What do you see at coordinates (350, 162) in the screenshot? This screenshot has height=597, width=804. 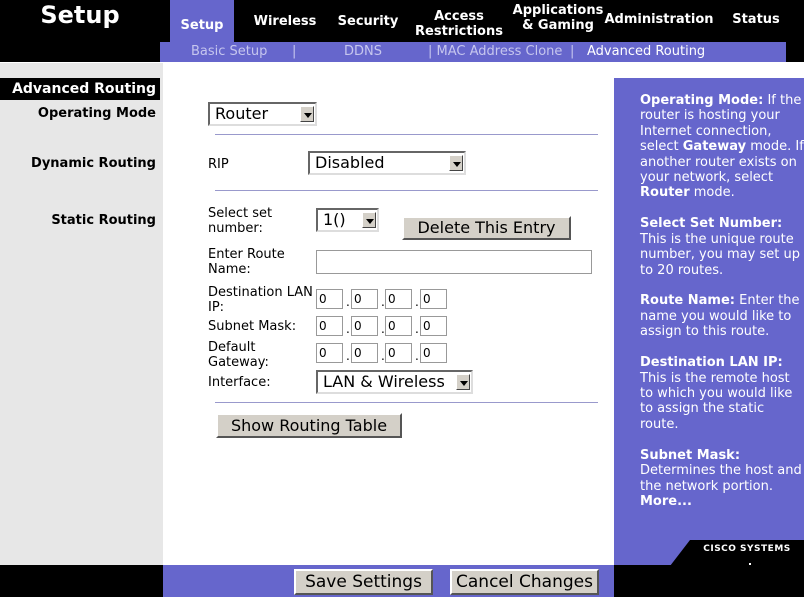 I see `rip-value: Disabled` at bounding box center [350, 162].